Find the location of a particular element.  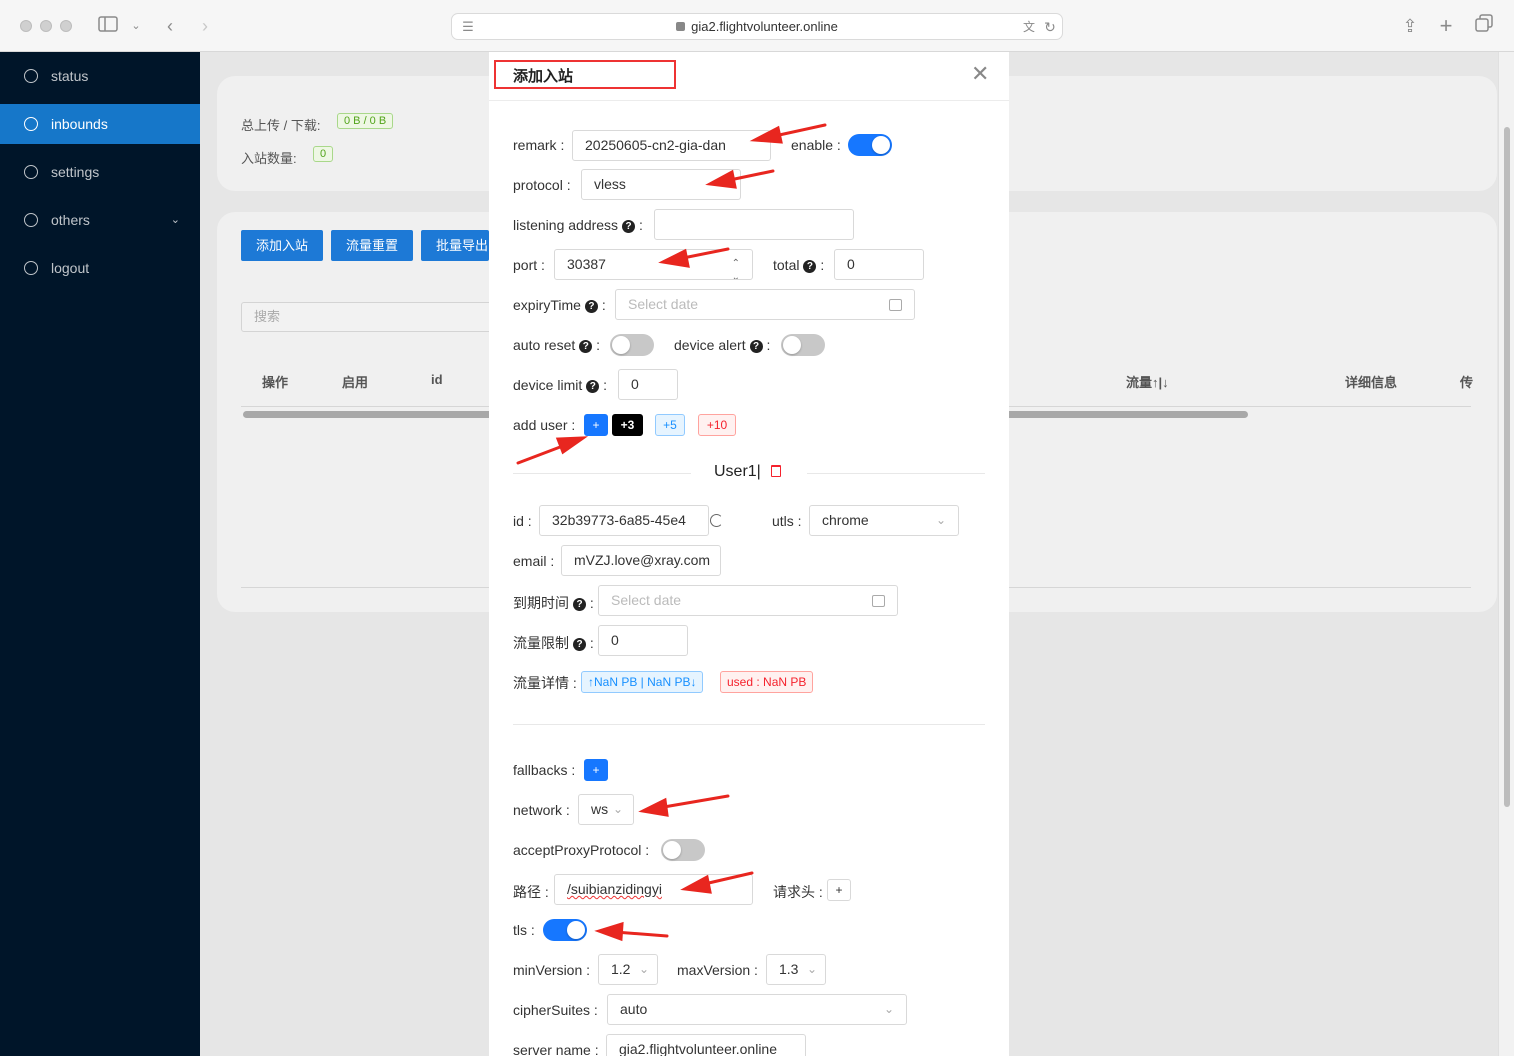

sidebar-item-label: inbounds is located at coordinates (79, 124).